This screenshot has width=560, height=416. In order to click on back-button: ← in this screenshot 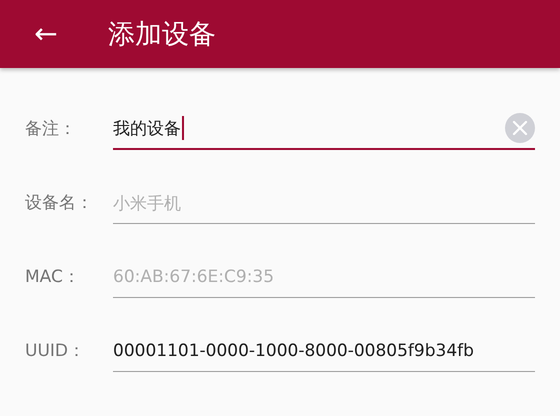, I will do `click(46, 34)`.